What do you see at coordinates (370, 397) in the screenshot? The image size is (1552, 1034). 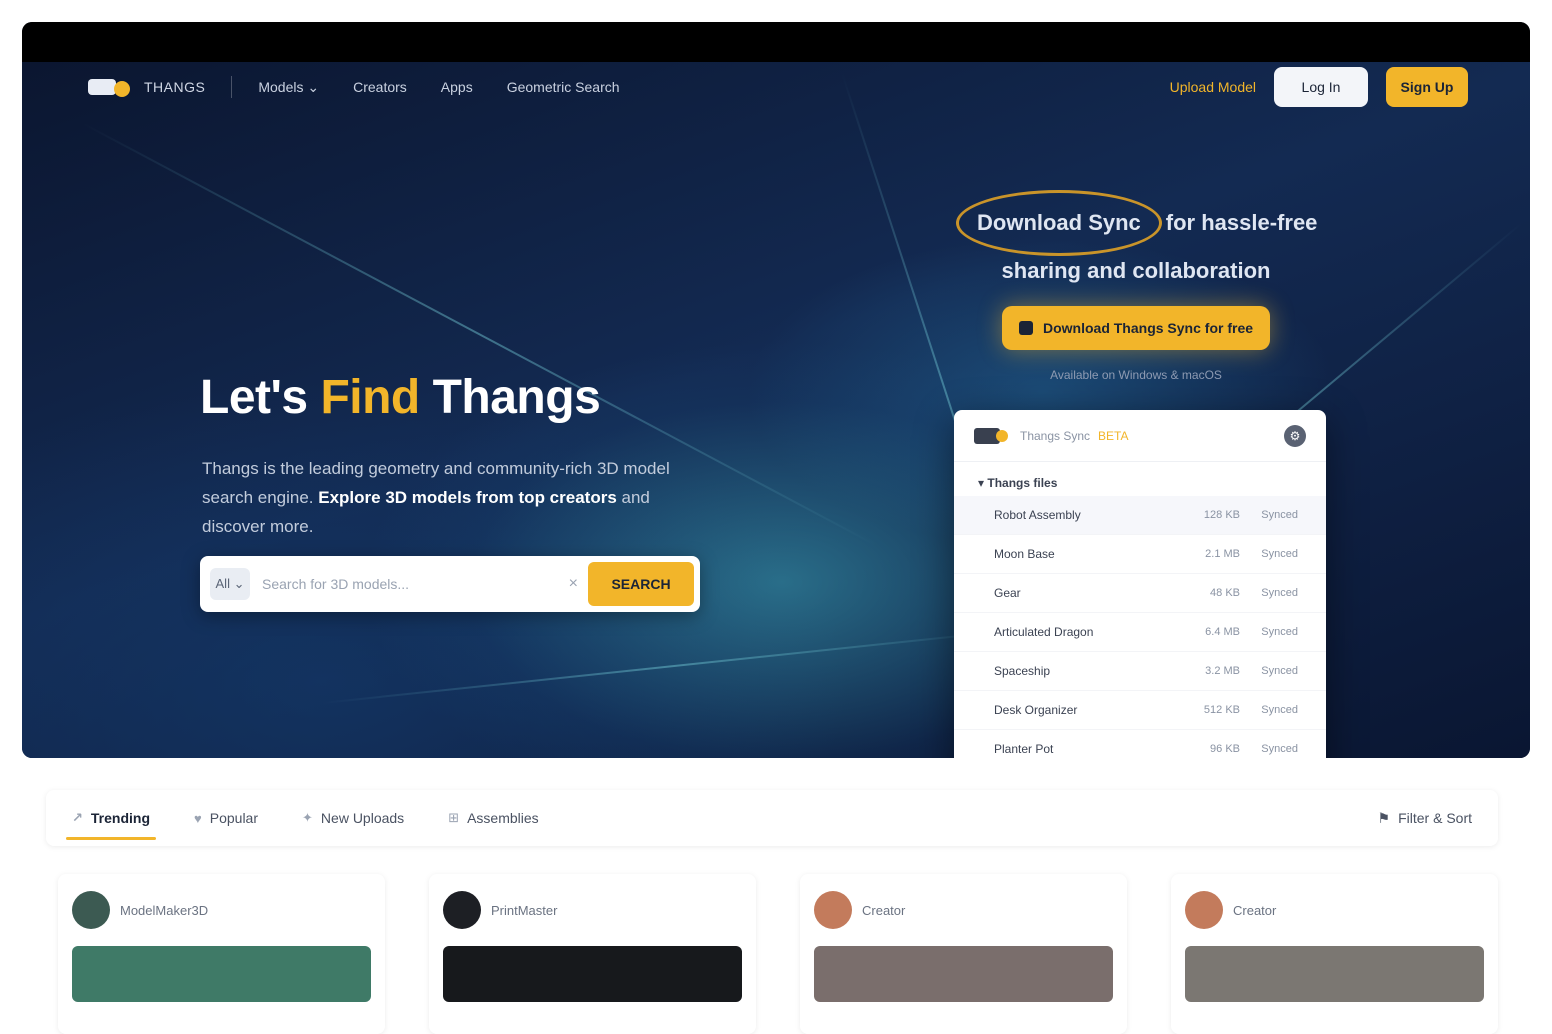 I see `hero-title-highlight: Find` at bounding box center [370, 397].